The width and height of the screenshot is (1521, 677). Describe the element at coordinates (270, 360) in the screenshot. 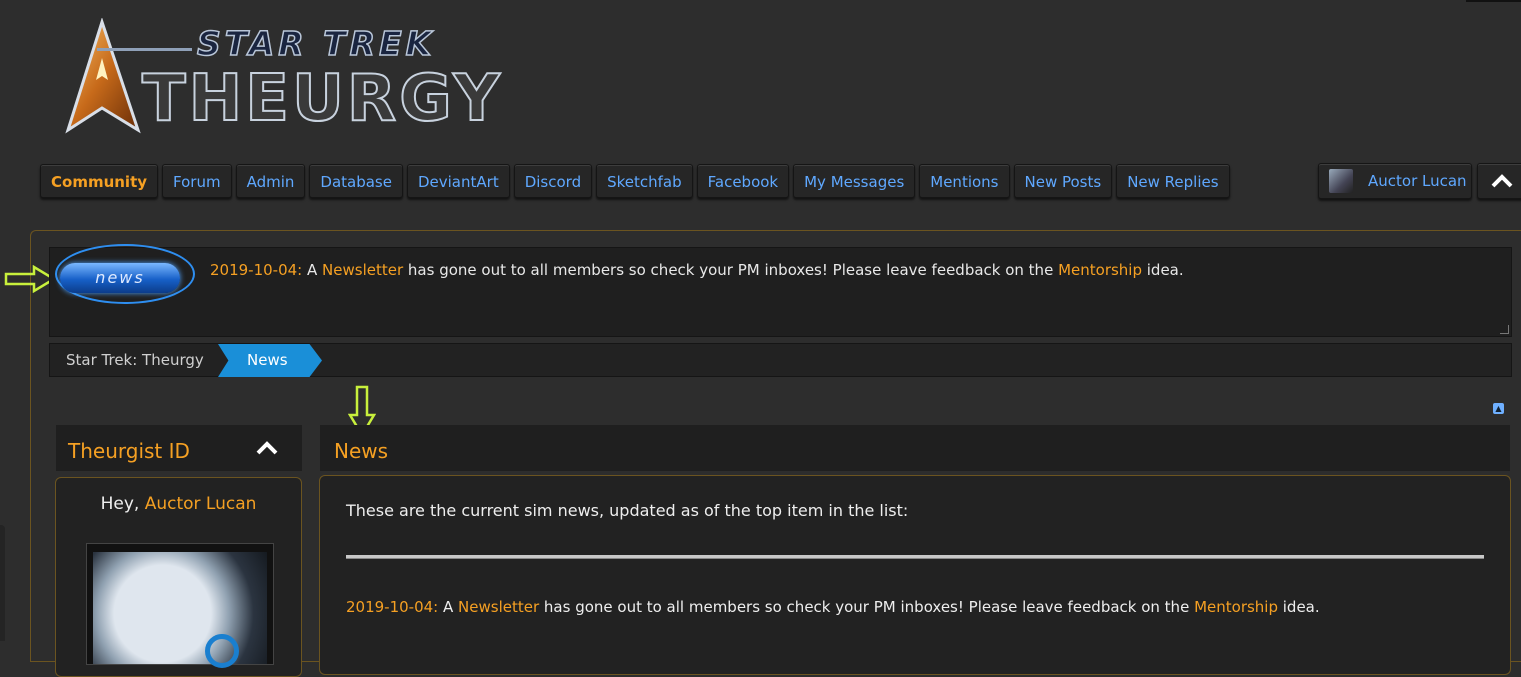

I see `breadcrumb-current: News` at that location.